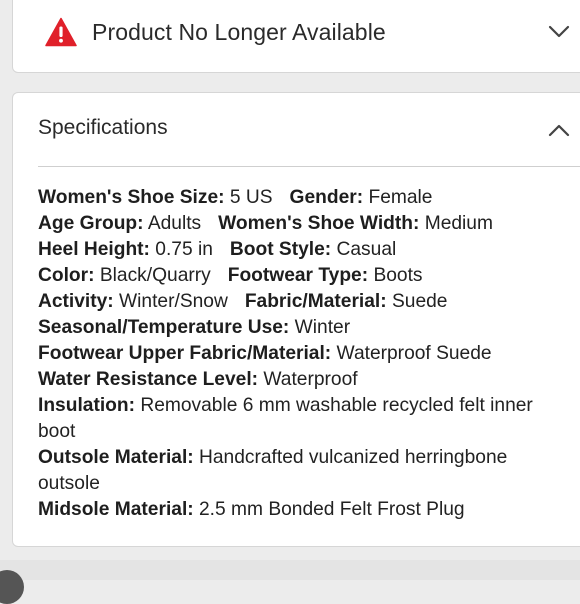 This screenshot has width=580, height=604. Describe the element at coordinates (86, 405) in the screenshot. I see `spec-label: Insulation:` at that location.